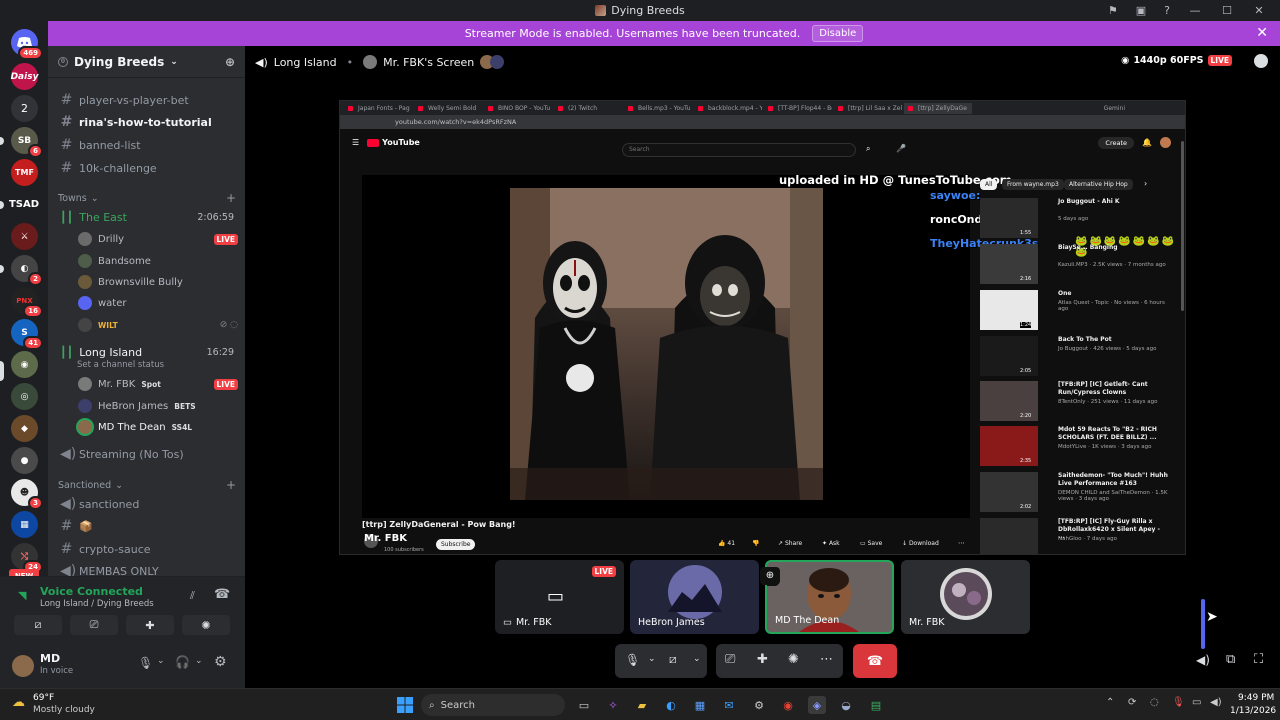  I want to click on create-button: Create, so click(1116, 142).